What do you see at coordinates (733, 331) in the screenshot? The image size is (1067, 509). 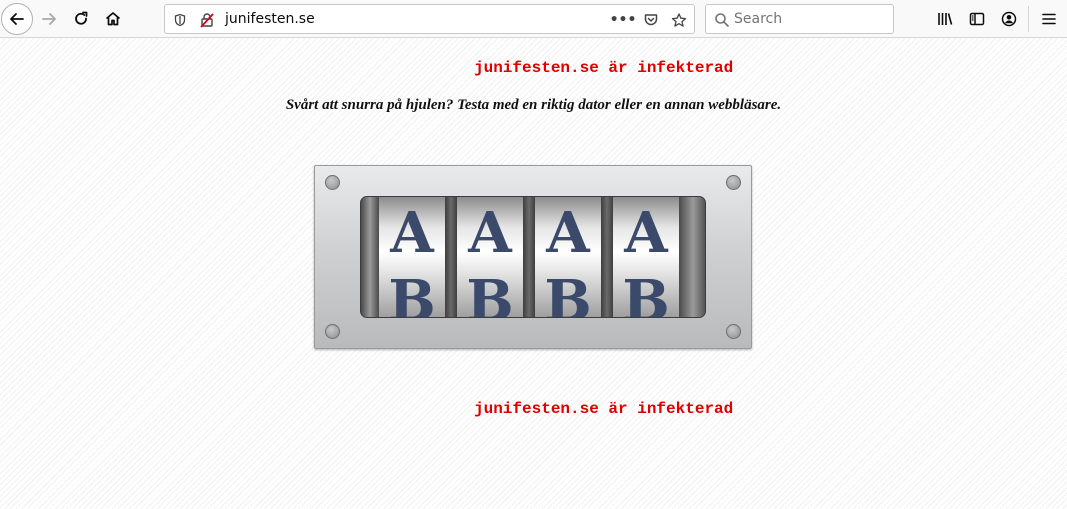 I see `screw-bottom-right` at bounding box center [733, 331].